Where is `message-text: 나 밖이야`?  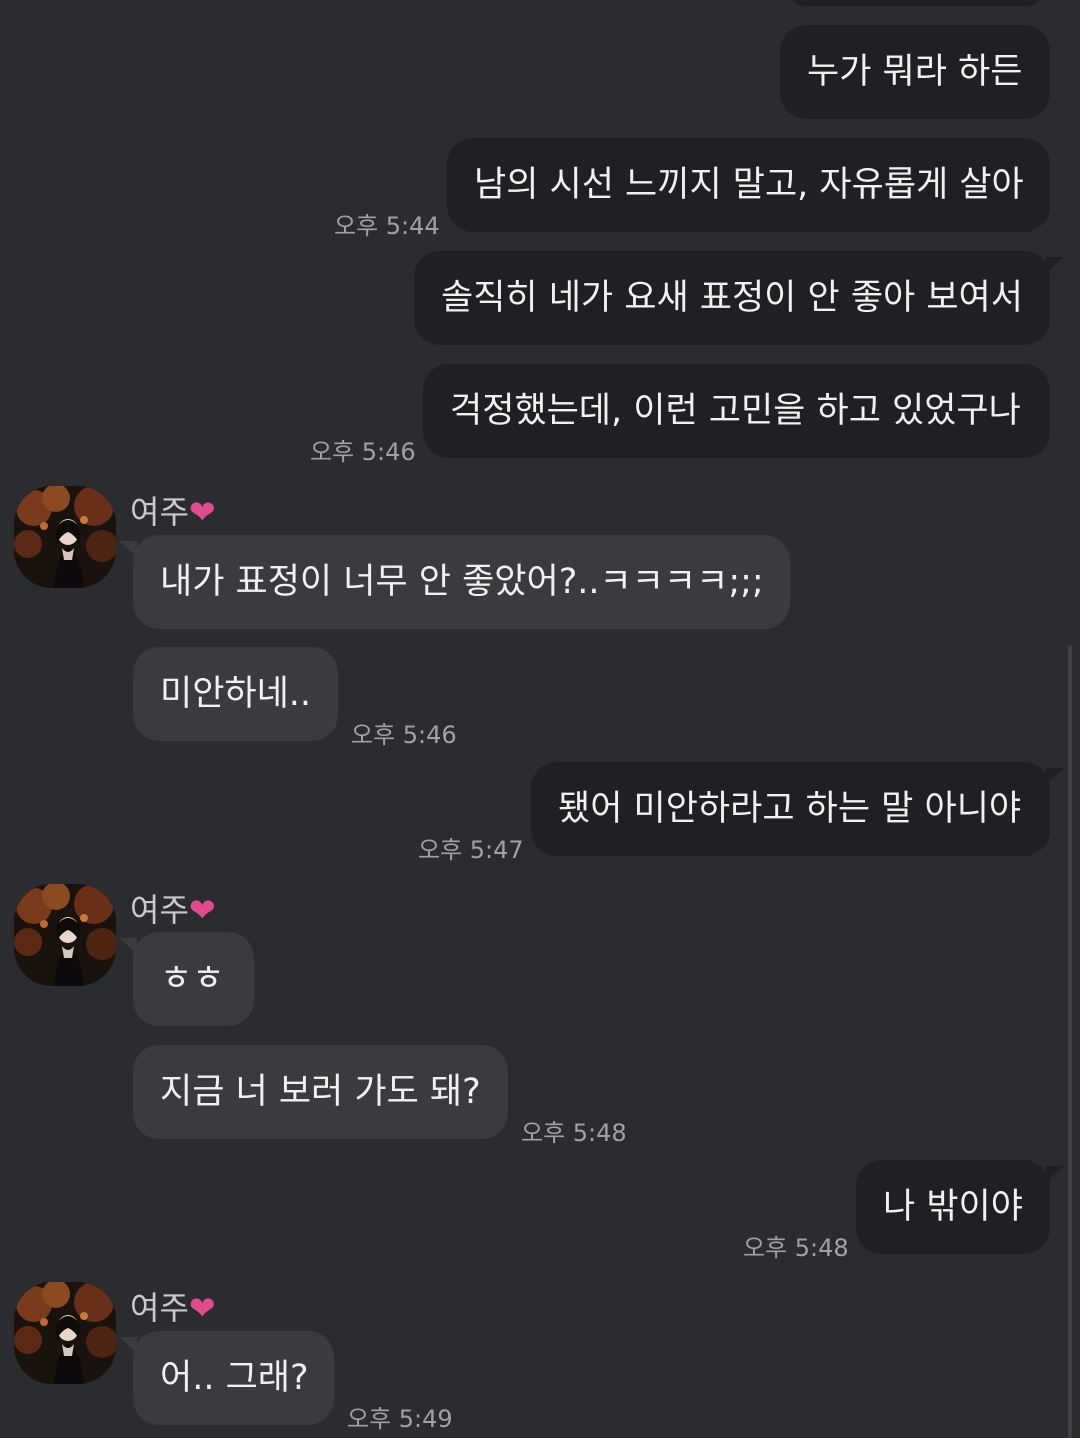 message-text: 나 밖이야 is located at coordinates (953, 1207).